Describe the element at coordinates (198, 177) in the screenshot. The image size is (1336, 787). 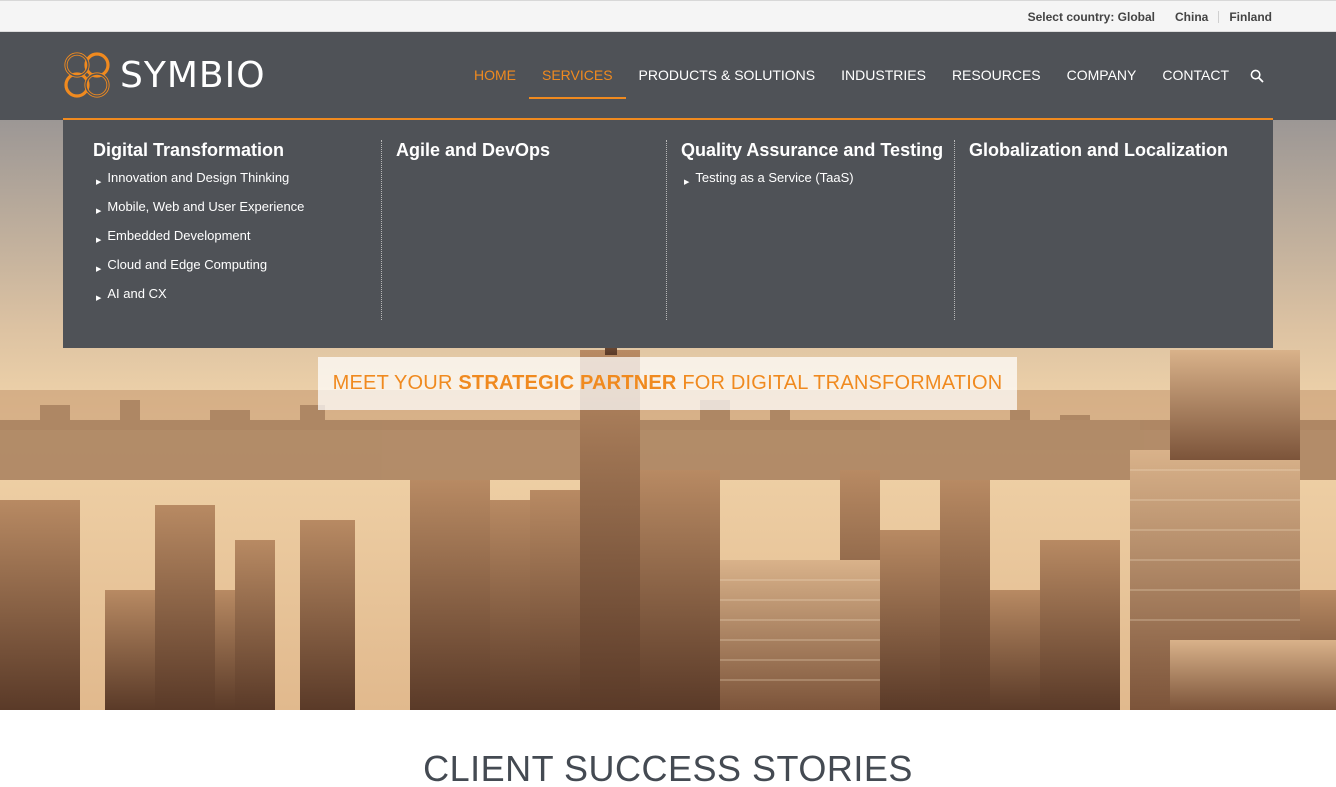
I see `menu-item-label: Innovation and Design Thinking` at that location.